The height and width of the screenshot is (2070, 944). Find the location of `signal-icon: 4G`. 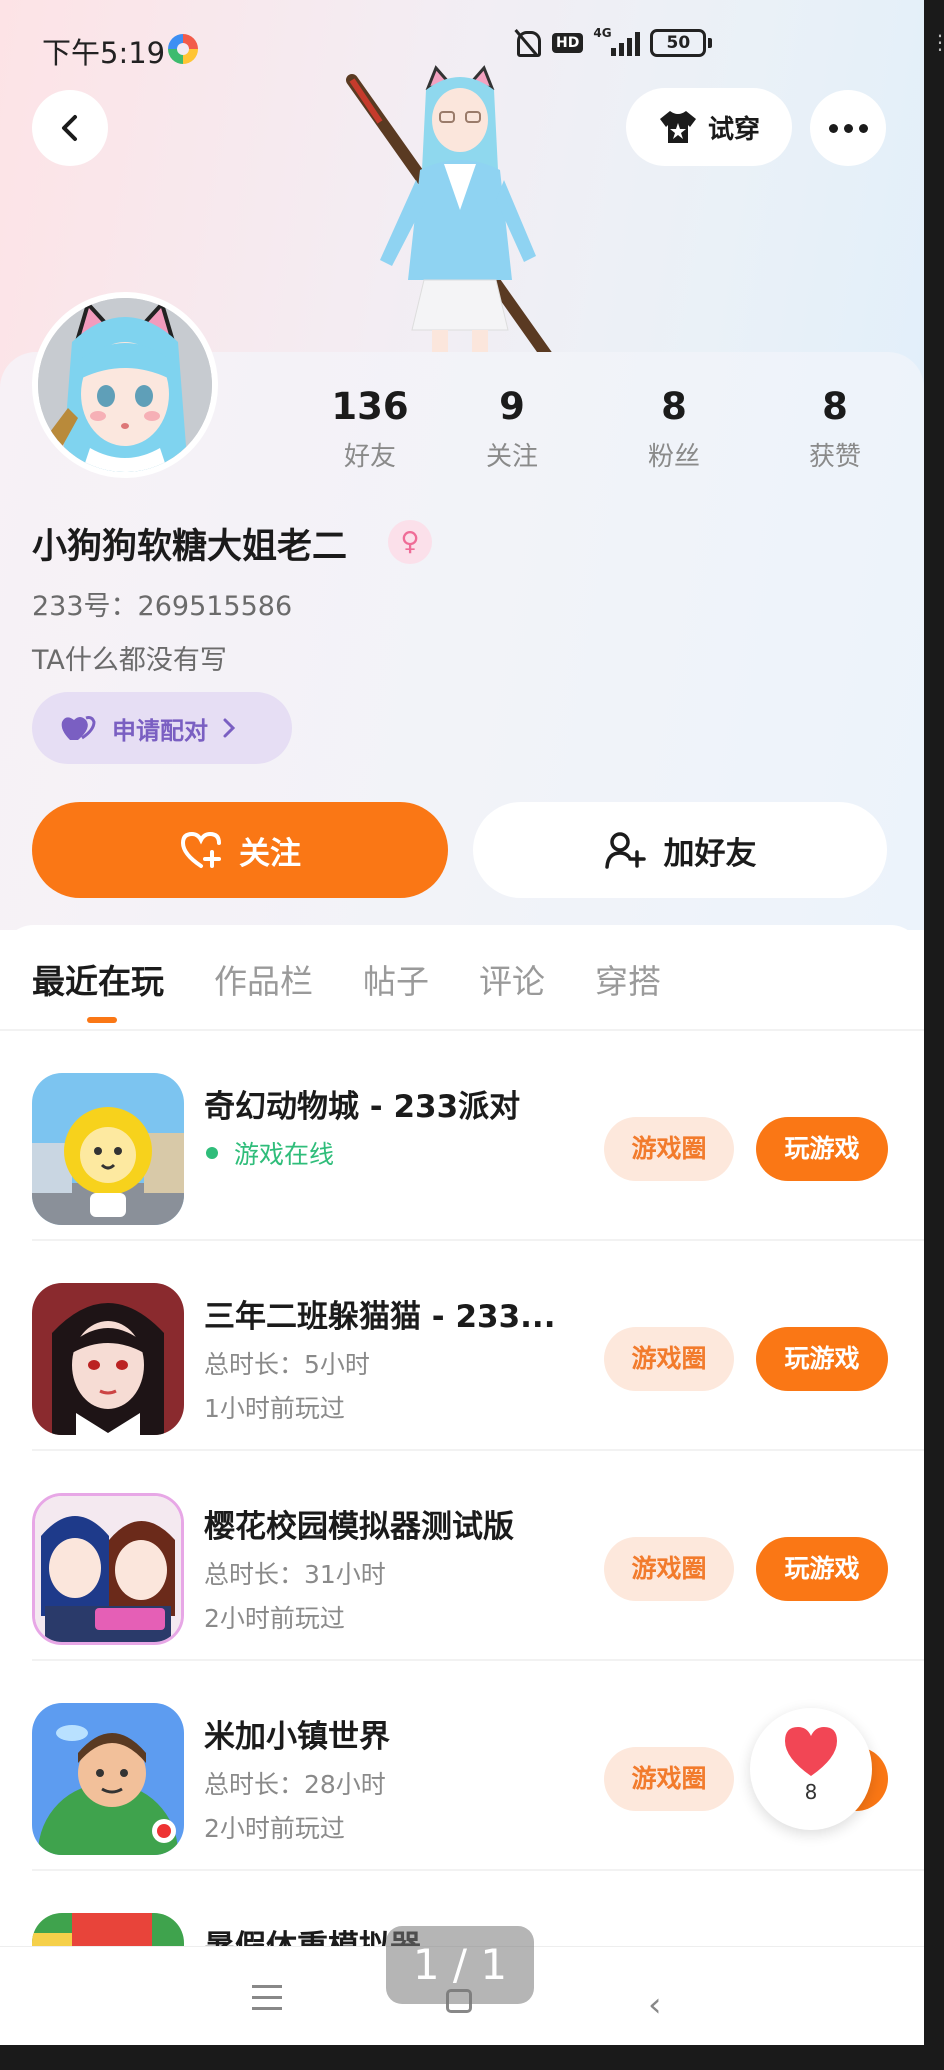

signal-icon: 4G is located at coordinates (617, 41).